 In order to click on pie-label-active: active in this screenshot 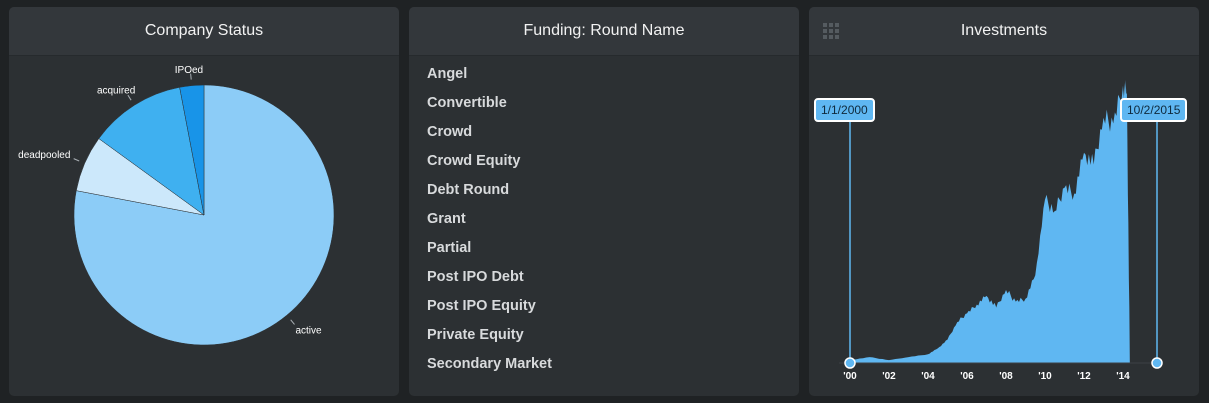, I will do `click(308, 331)`.